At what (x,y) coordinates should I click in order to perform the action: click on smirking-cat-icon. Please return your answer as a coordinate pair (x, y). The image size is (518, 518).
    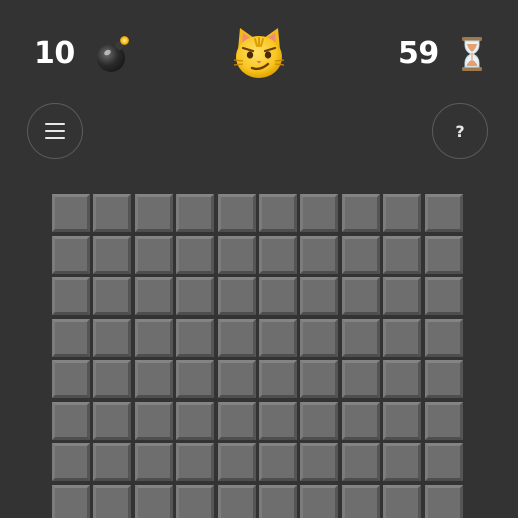
    Looking at the image, I should click on (259, 53).